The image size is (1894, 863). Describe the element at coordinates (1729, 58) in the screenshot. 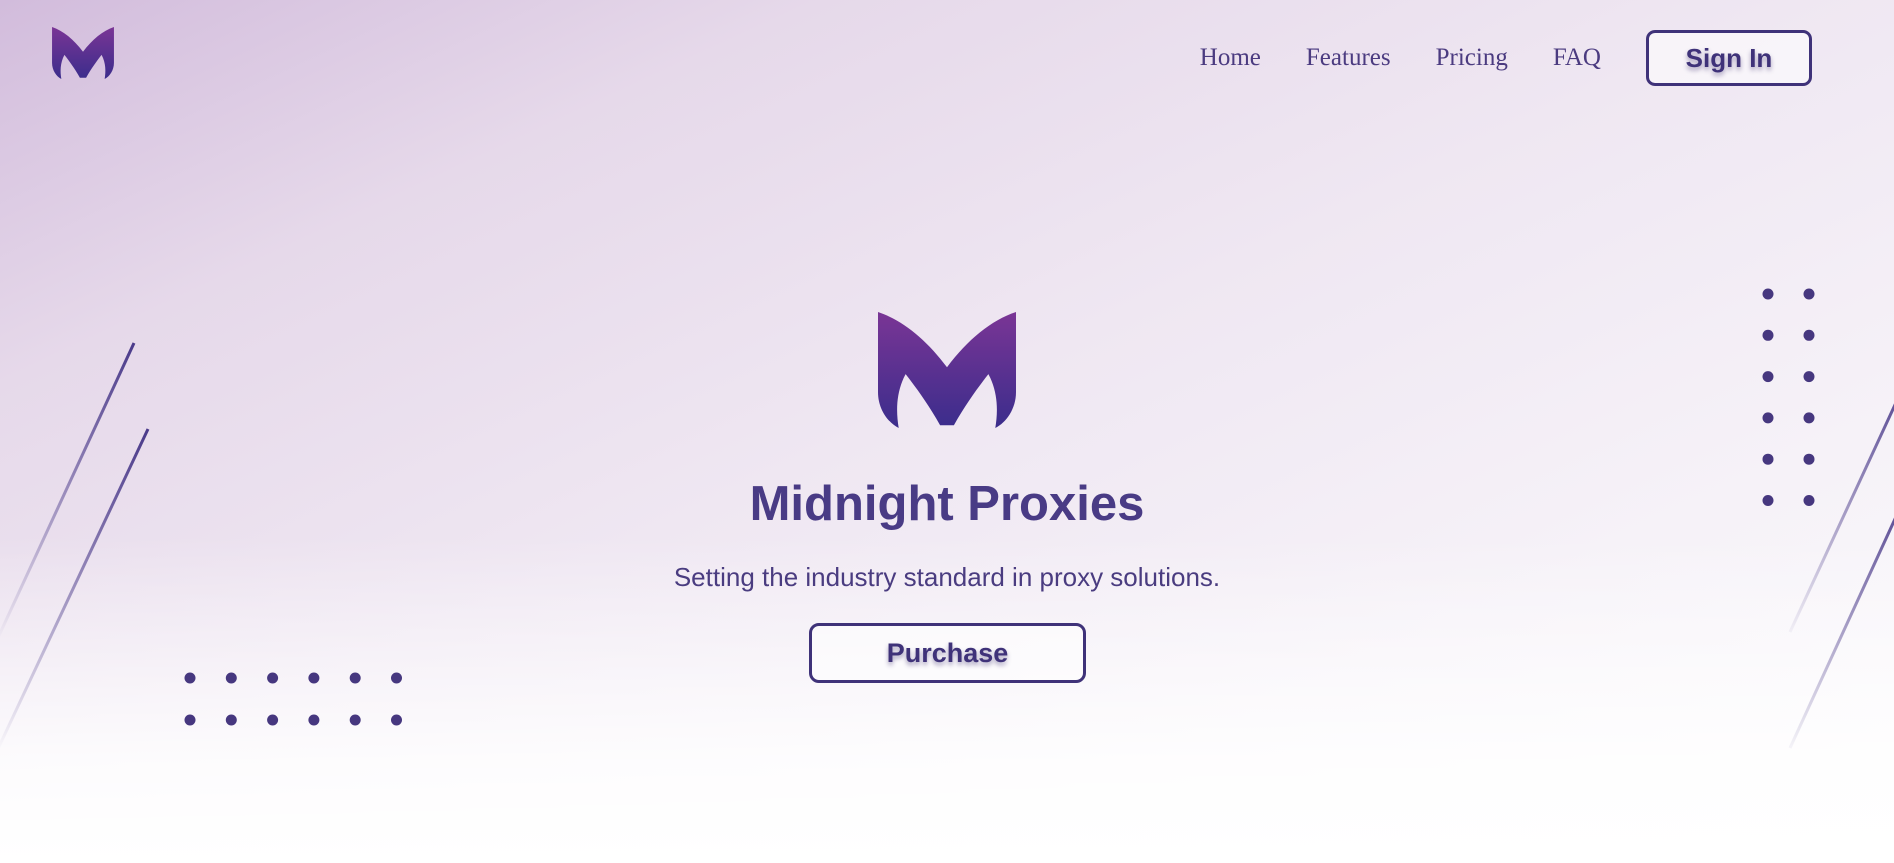

I see `sign-in-button: Sign In` at that location.